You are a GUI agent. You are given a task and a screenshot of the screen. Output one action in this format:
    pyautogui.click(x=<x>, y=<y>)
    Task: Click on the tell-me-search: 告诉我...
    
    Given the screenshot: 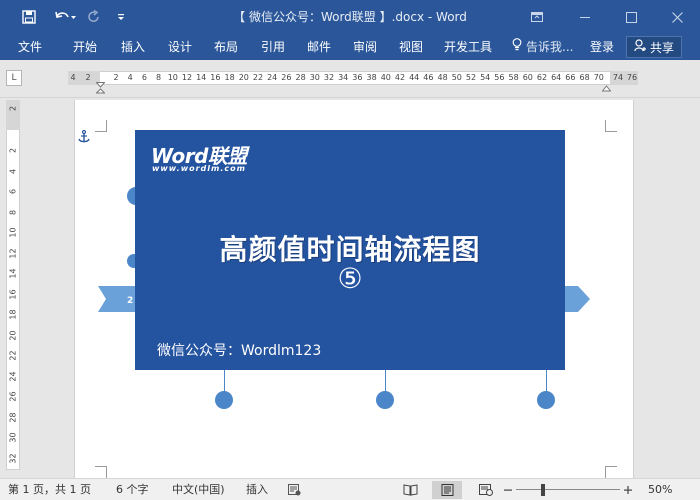 What is the action you would take?
    pyautogui.click(x=542, y=47)
    